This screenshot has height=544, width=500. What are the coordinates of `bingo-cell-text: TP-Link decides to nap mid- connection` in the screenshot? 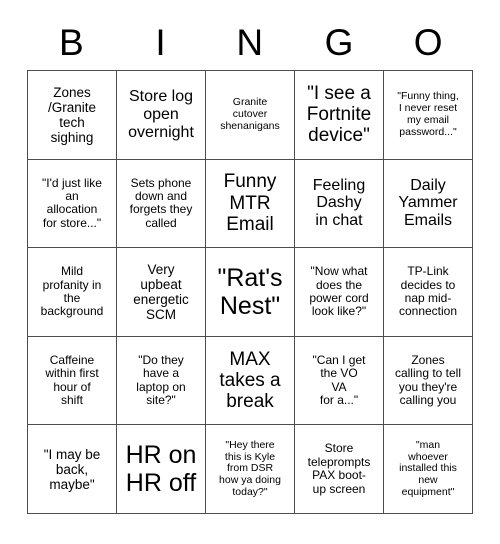 It's located at (428, 291).